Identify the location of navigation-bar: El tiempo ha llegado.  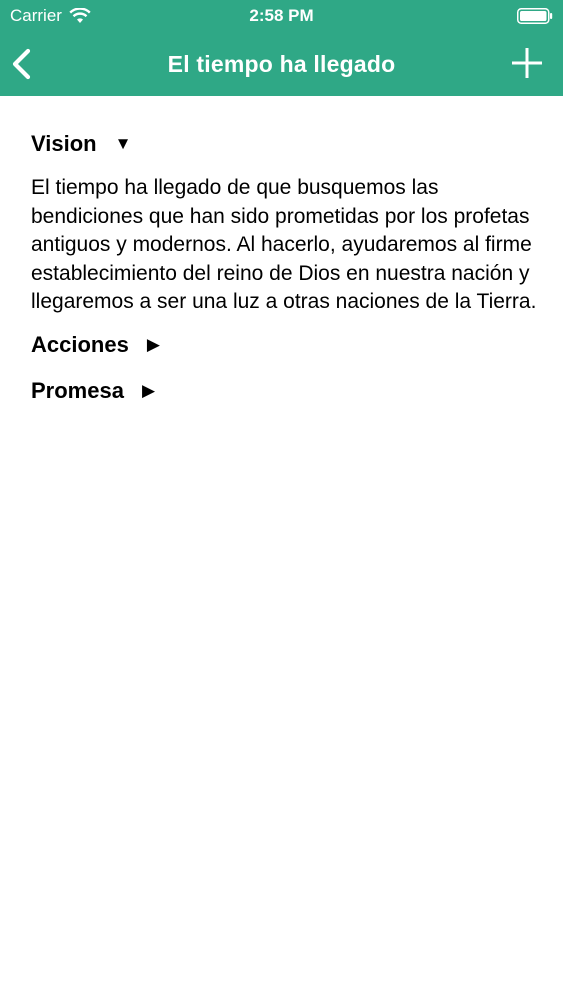
(281, 64).